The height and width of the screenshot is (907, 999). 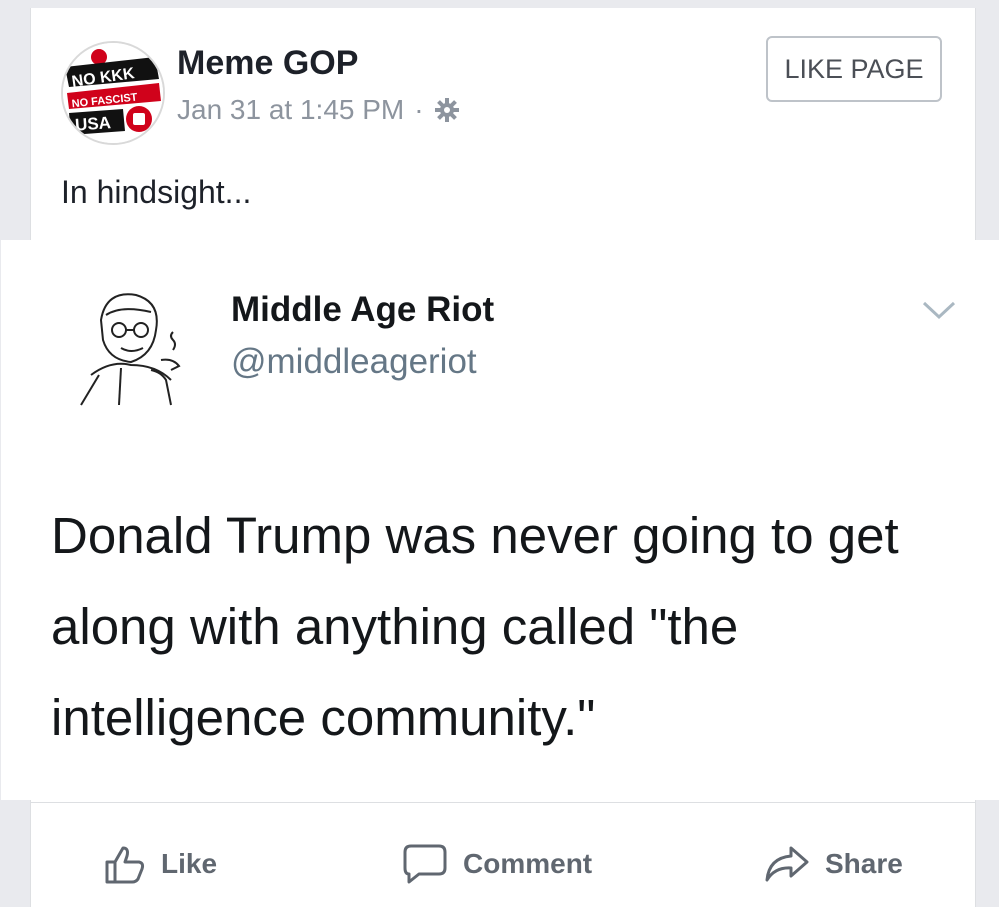 What do you see at coordinates (787, 864) in the screenshot?
I see `share-icon` at bounding box center [787, 864].